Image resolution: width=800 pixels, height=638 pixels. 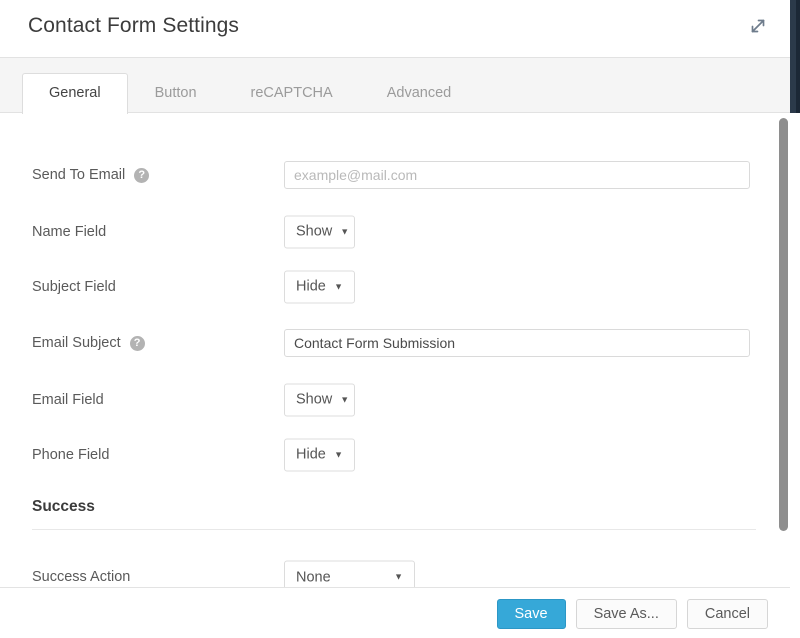 What do you see at coordinates (727, 614) in the screenshot?
I see `cancel-button: Cancel` at bounding box center [727, 614].